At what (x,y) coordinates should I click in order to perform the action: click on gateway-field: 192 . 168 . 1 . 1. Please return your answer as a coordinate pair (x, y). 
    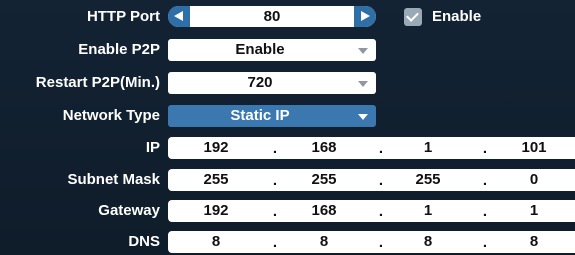
    Looking at the image, I should click on (371, 211).